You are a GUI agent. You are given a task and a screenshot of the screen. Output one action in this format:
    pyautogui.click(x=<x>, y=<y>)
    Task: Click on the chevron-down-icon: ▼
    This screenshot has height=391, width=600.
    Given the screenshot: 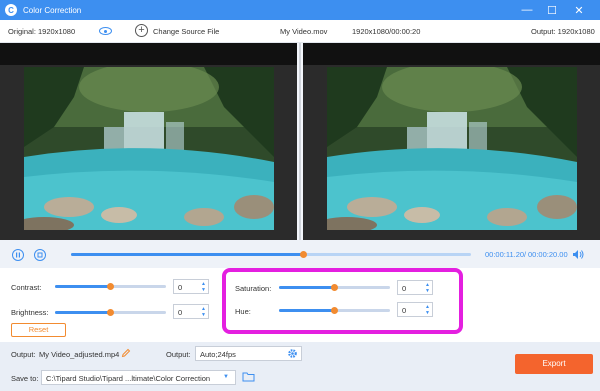 What is the action you would take?
    pyautogui.click(x=226, y=377)
    